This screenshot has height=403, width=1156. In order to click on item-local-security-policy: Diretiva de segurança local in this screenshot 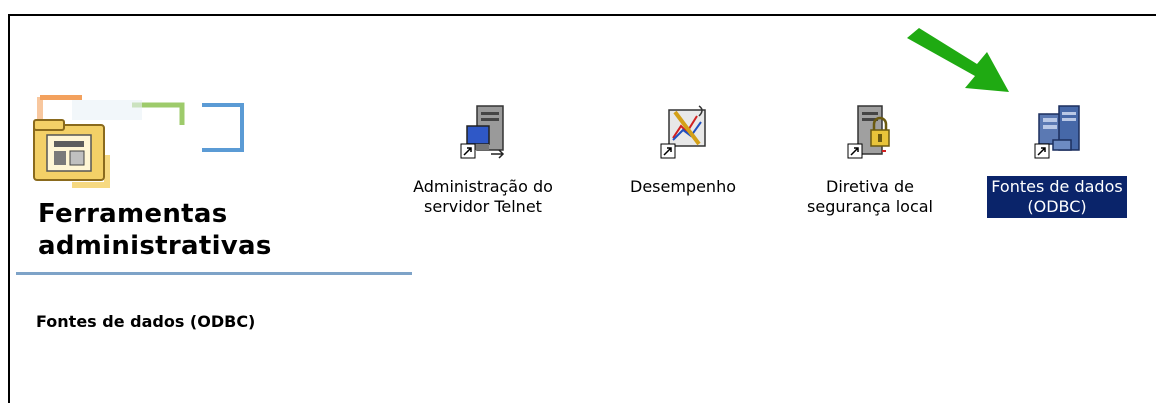, I will do `click(870, 159)`.